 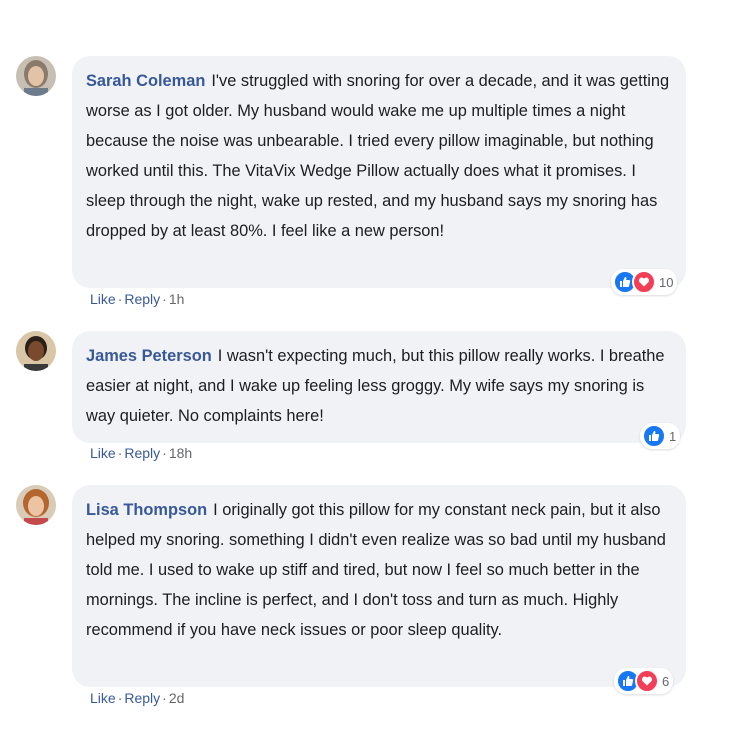 I want to click on comment-timestamp: 2d, so click(x=177, y=698).